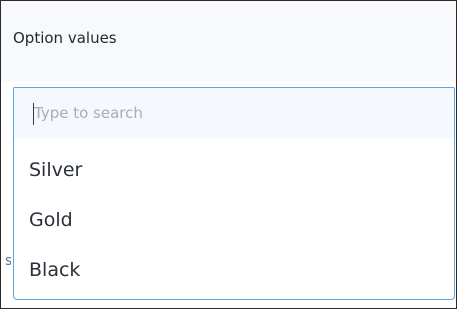  What do you see at coordinates (51, 220) in the screenshot?
I see `option-gold: Gold` at bounding box center [51, 220].